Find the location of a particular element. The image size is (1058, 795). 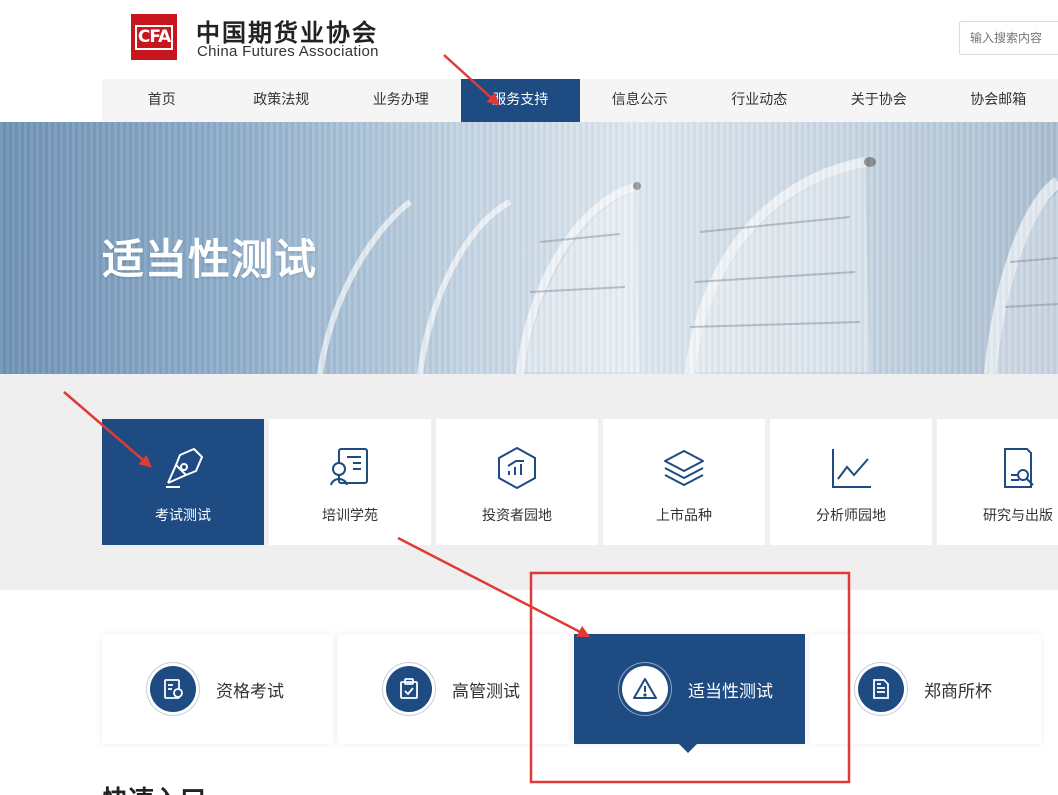

search-input is located at coordinates (1008, 38).